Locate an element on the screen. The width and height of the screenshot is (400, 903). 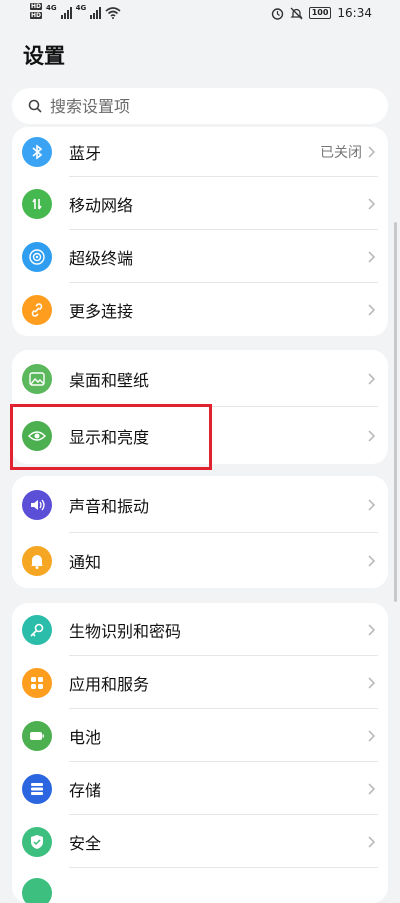
settings-item-battery: 电池 is located at coordinates (200, 735).